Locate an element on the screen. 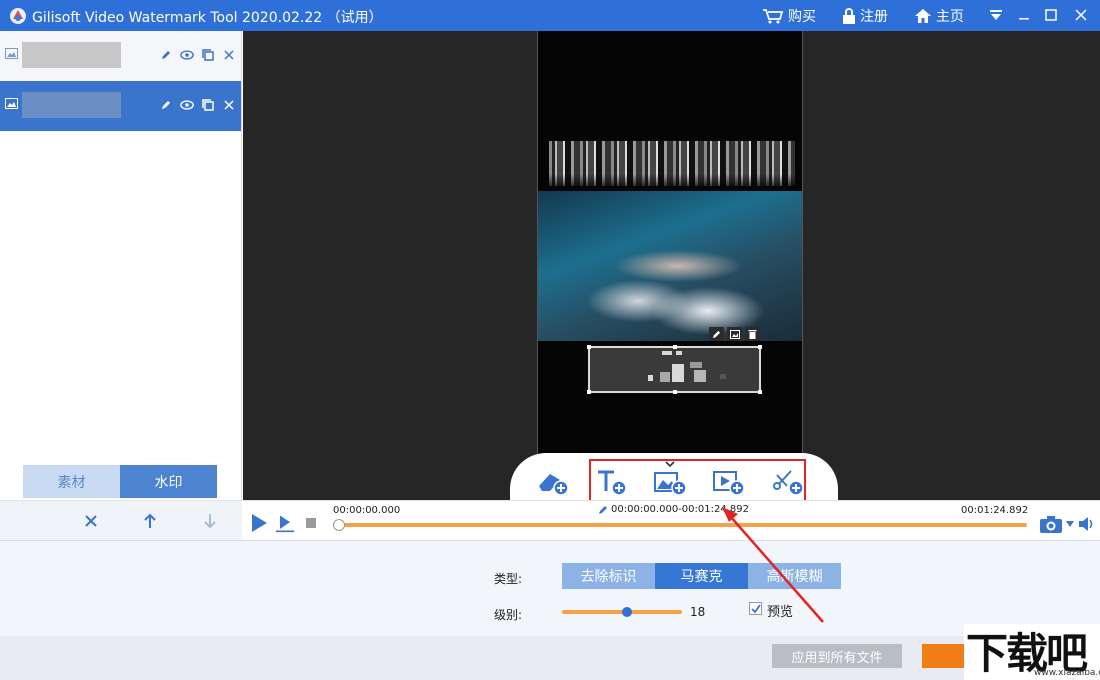 The width and height of the screenshot is (1100, 680). video-scene is located at coordinates (670, 266).